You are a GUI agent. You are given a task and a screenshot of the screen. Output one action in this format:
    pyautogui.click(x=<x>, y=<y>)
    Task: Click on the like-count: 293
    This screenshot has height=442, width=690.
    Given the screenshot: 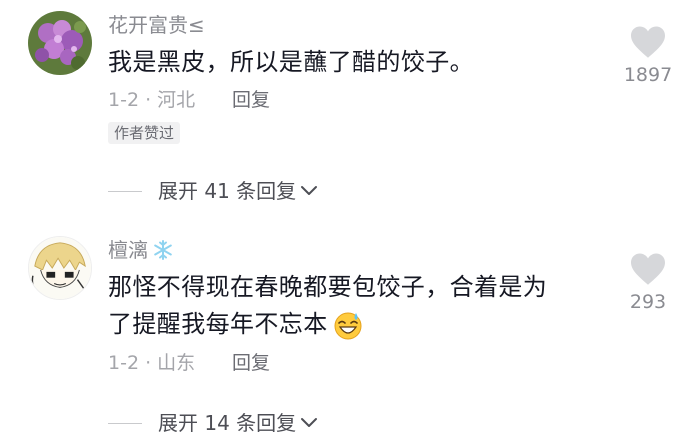 What is the action you would take?
    pyautogui.click(x=648, y=302)
    